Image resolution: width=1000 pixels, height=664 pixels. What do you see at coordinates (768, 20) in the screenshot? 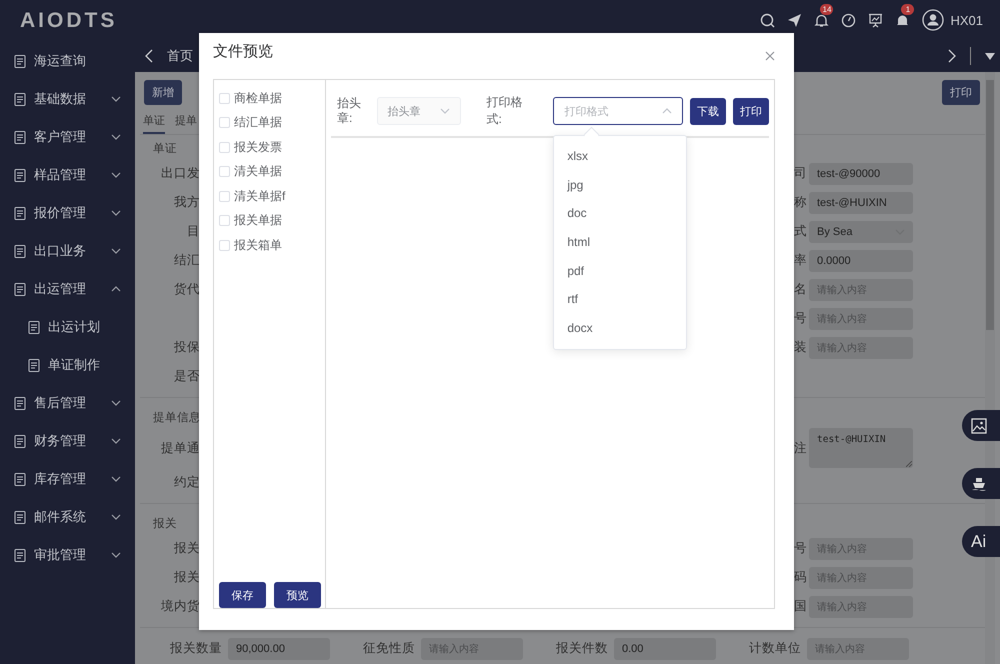
I see `search-icon` at bounding box center [768, 20].